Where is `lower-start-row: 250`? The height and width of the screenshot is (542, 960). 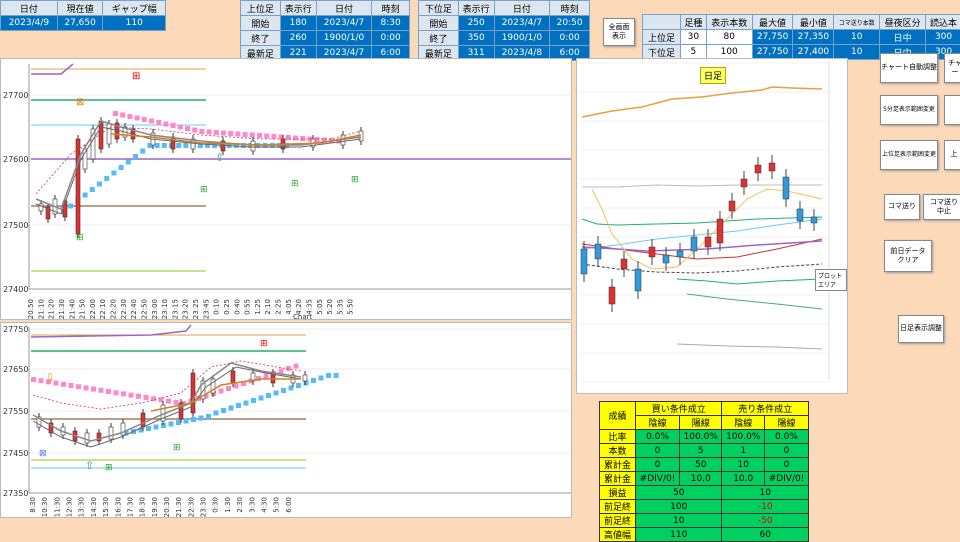 lower-start-row: 250 is located at coordinates (476, 23).